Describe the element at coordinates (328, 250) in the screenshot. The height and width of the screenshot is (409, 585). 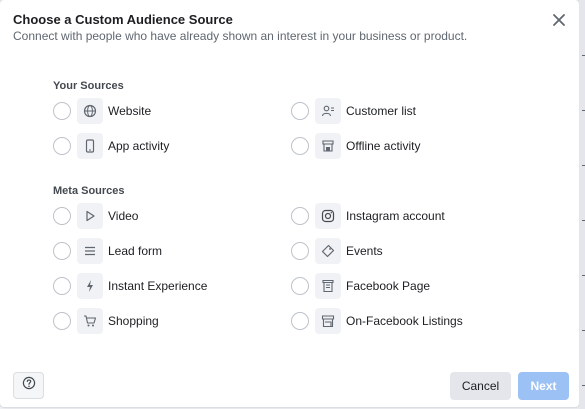
I see `ticket-icon` at that location.